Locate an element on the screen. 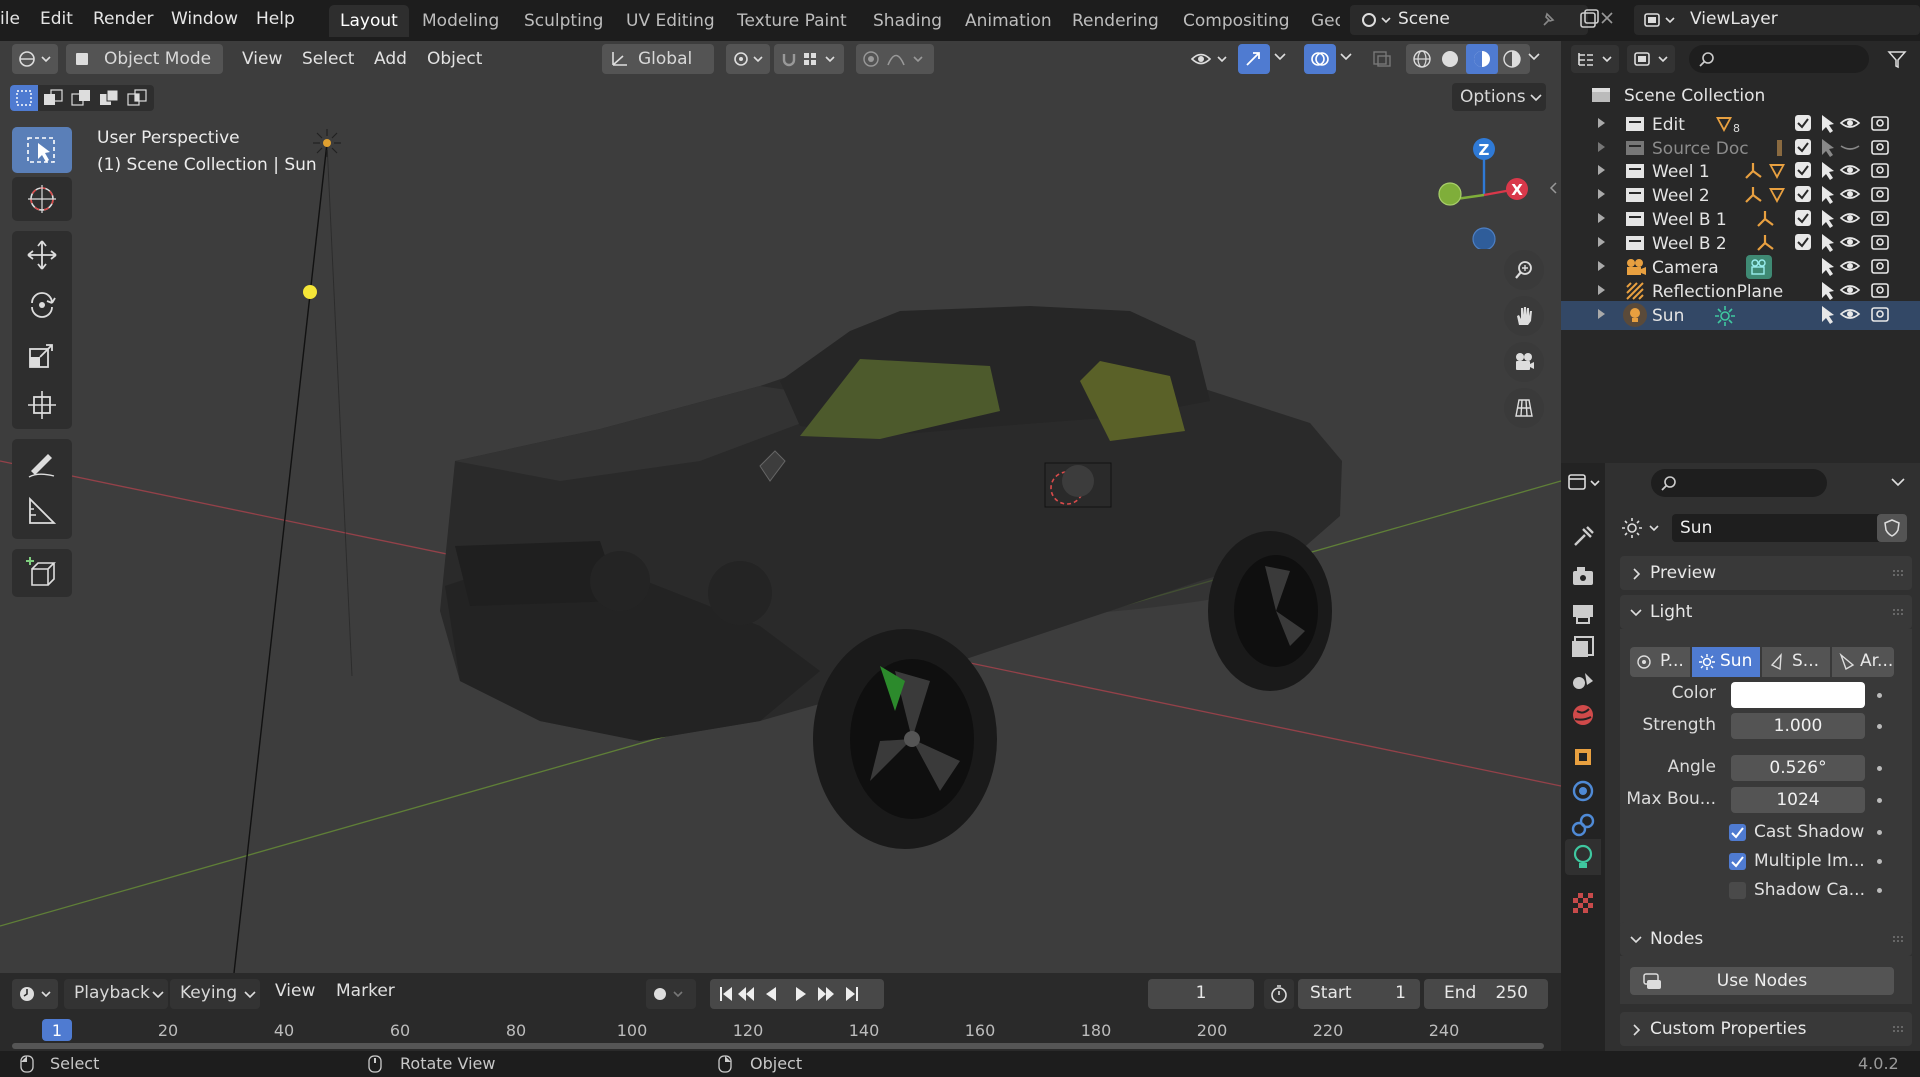 Image resolution: width=1920 pixels, height=1077 pixels. overlays-toggle is located at coordinates (1320, 59).